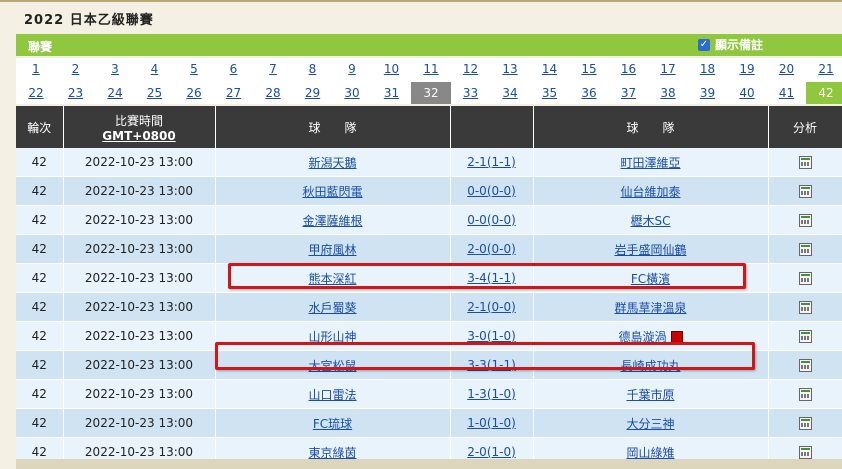  I want to click on round-link-1: 1, so click(36, 69).